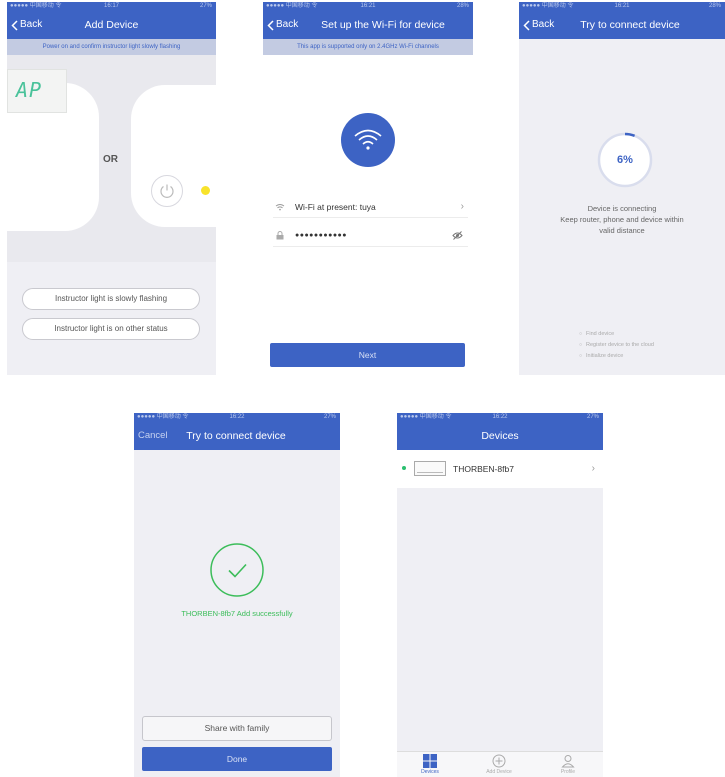 Image resolution: width=725 pixels, height=777 pixels. Describe the element at coordinates (237, 728) in the screenshot. I see `share-with-family-button: Share with family` at that location.